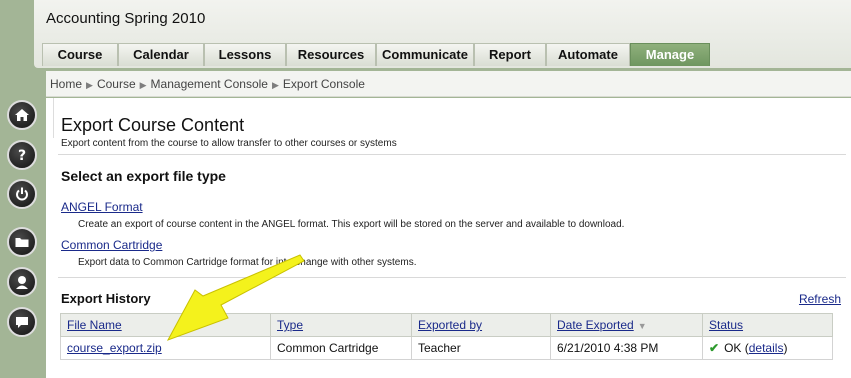 Image resolution: width=851 pixels, height=378 pixels. I want to click on details-link: details, so click(766, 348).